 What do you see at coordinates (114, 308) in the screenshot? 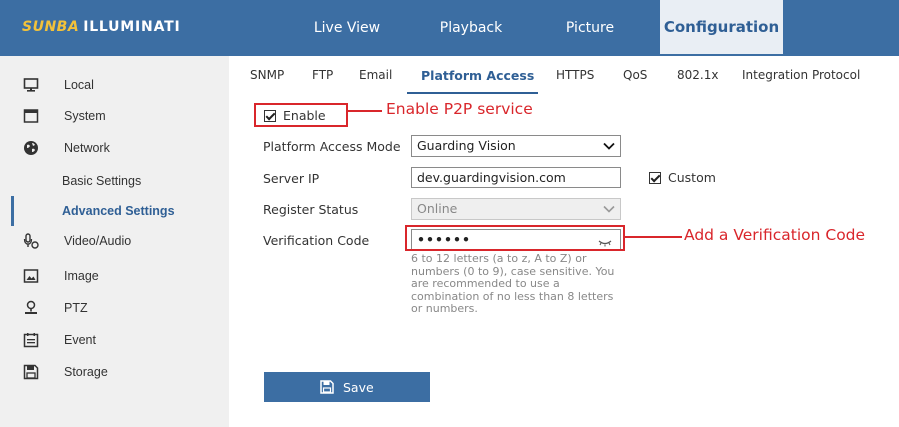
I see `sidebar-item-ptz: PTZ` at bounding box center [114, 308].